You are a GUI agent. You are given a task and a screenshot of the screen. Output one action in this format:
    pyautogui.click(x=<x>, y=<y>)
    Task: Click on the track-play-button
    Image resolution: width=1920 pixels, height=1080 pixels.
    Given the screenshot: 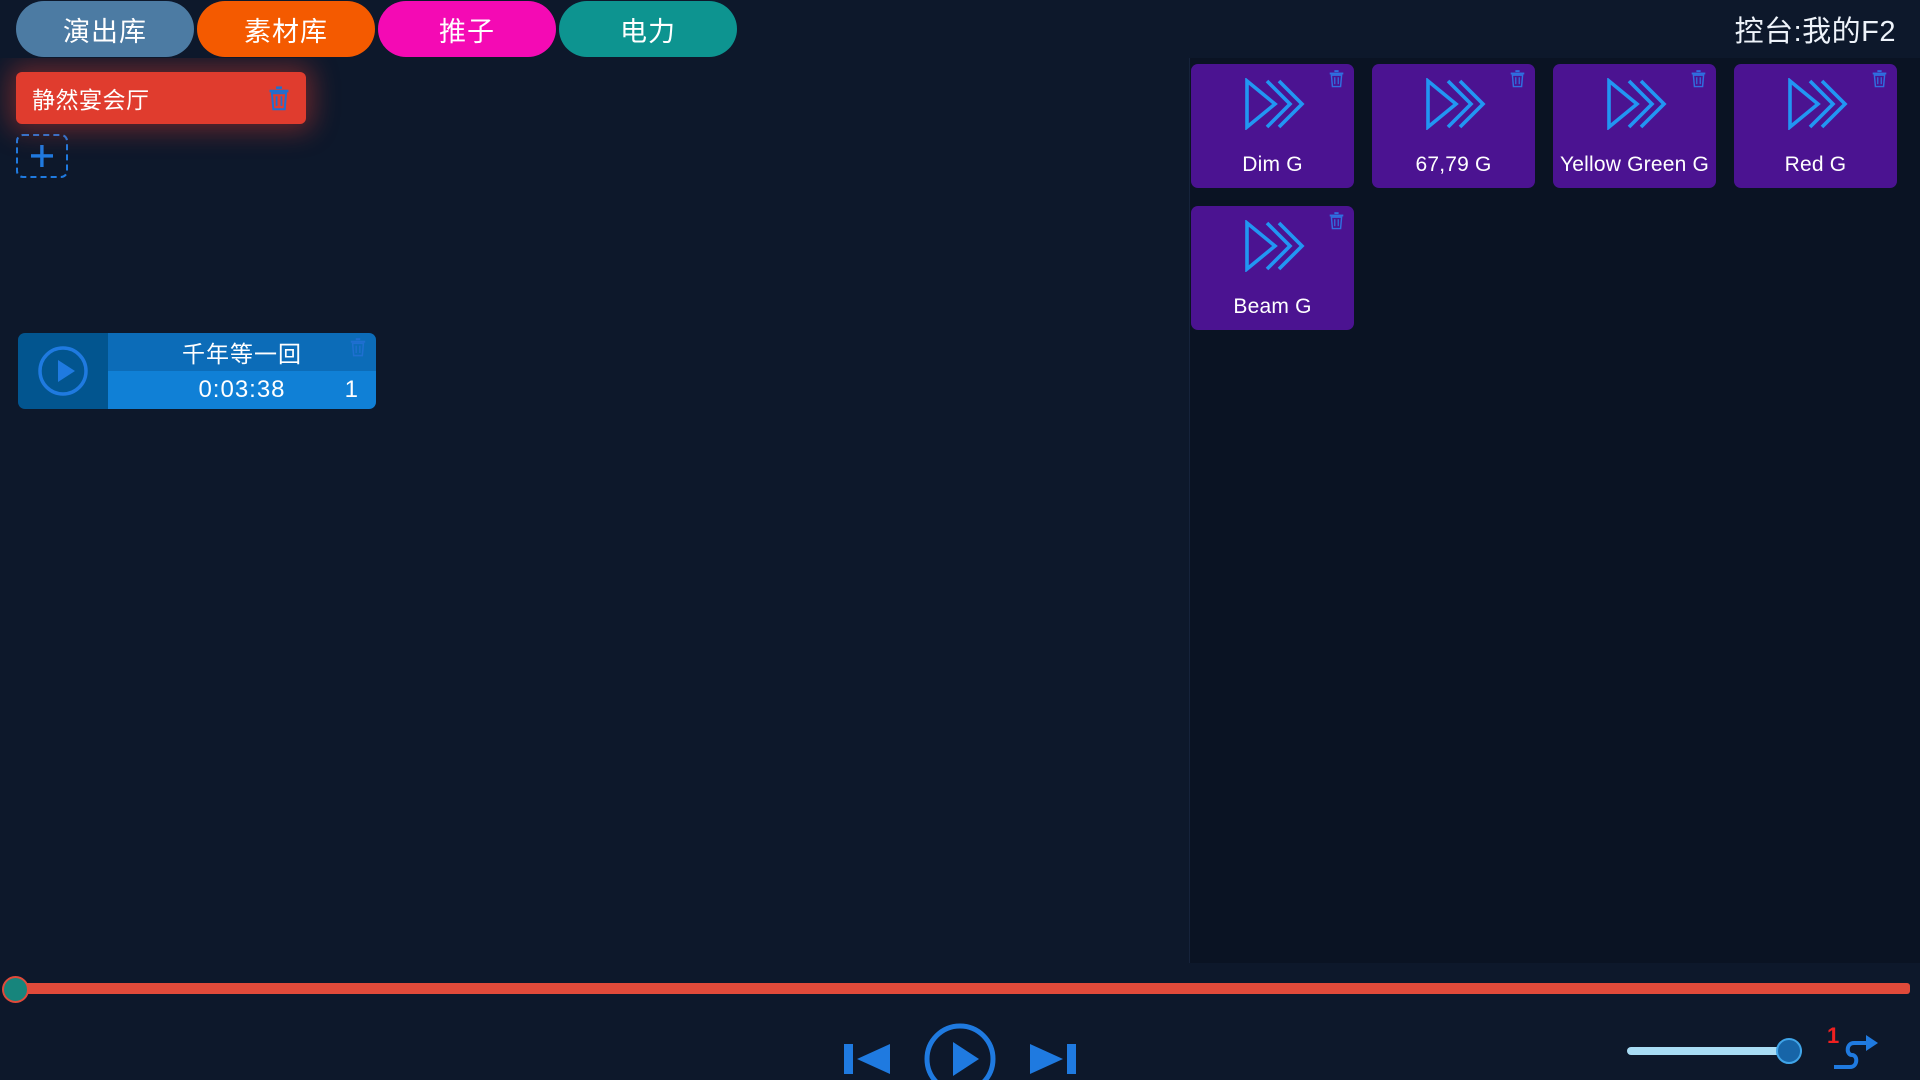 What is the action you would take?
    pyautogui.click(x=63, y=371)
    